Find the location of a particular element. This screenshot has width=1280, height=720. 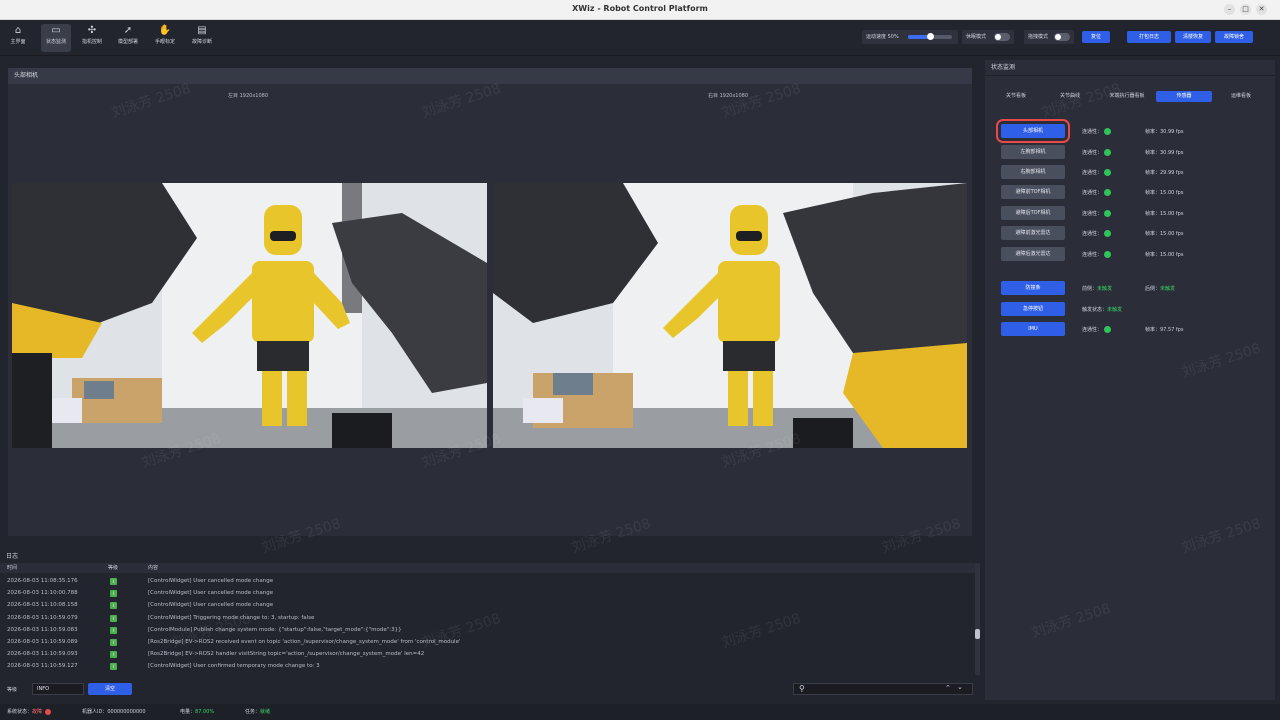

bumper-rear-label: 后侧： is located at coordinates (1153, 289).